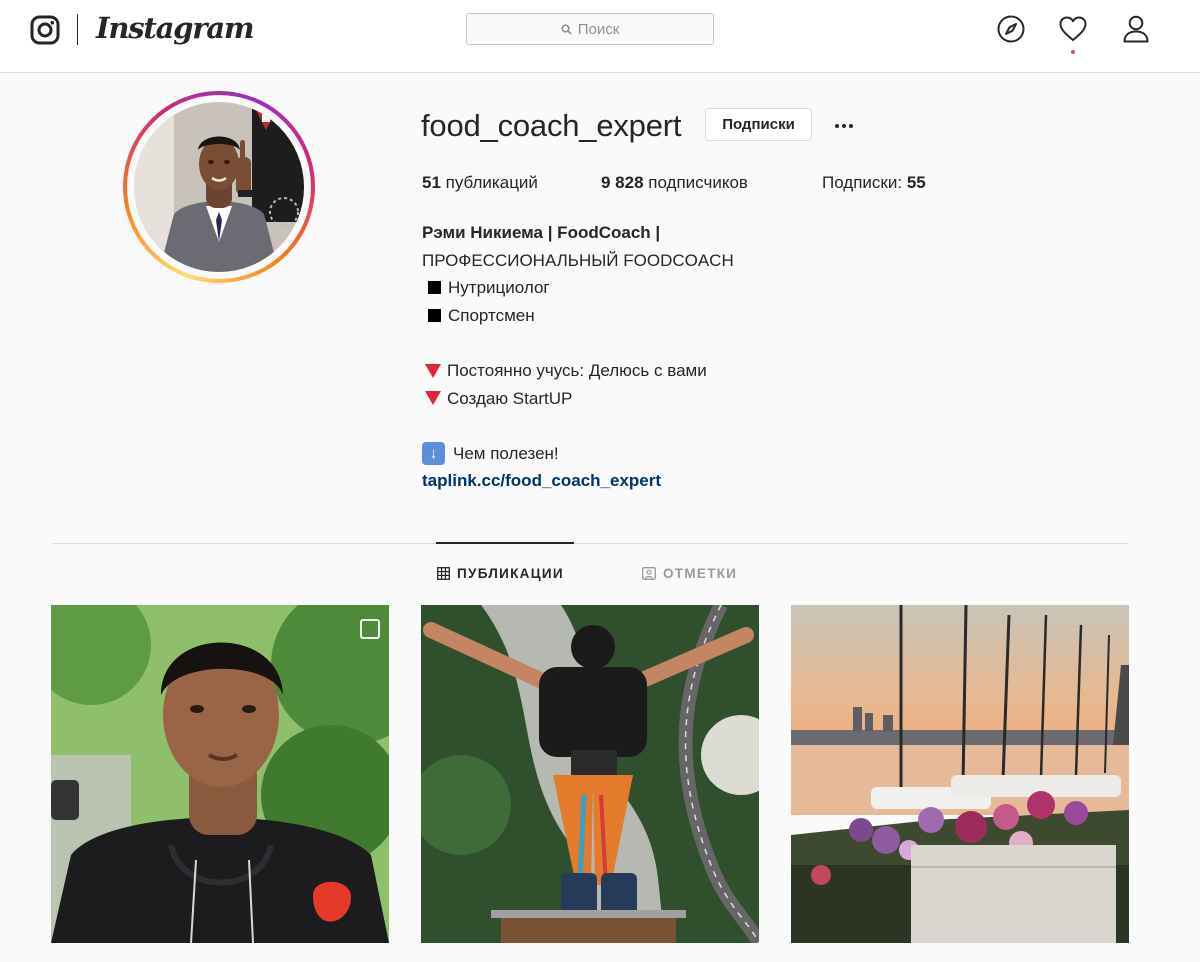  I want to click on post-thumbnail-harbor-sunset, so click(960, 774).